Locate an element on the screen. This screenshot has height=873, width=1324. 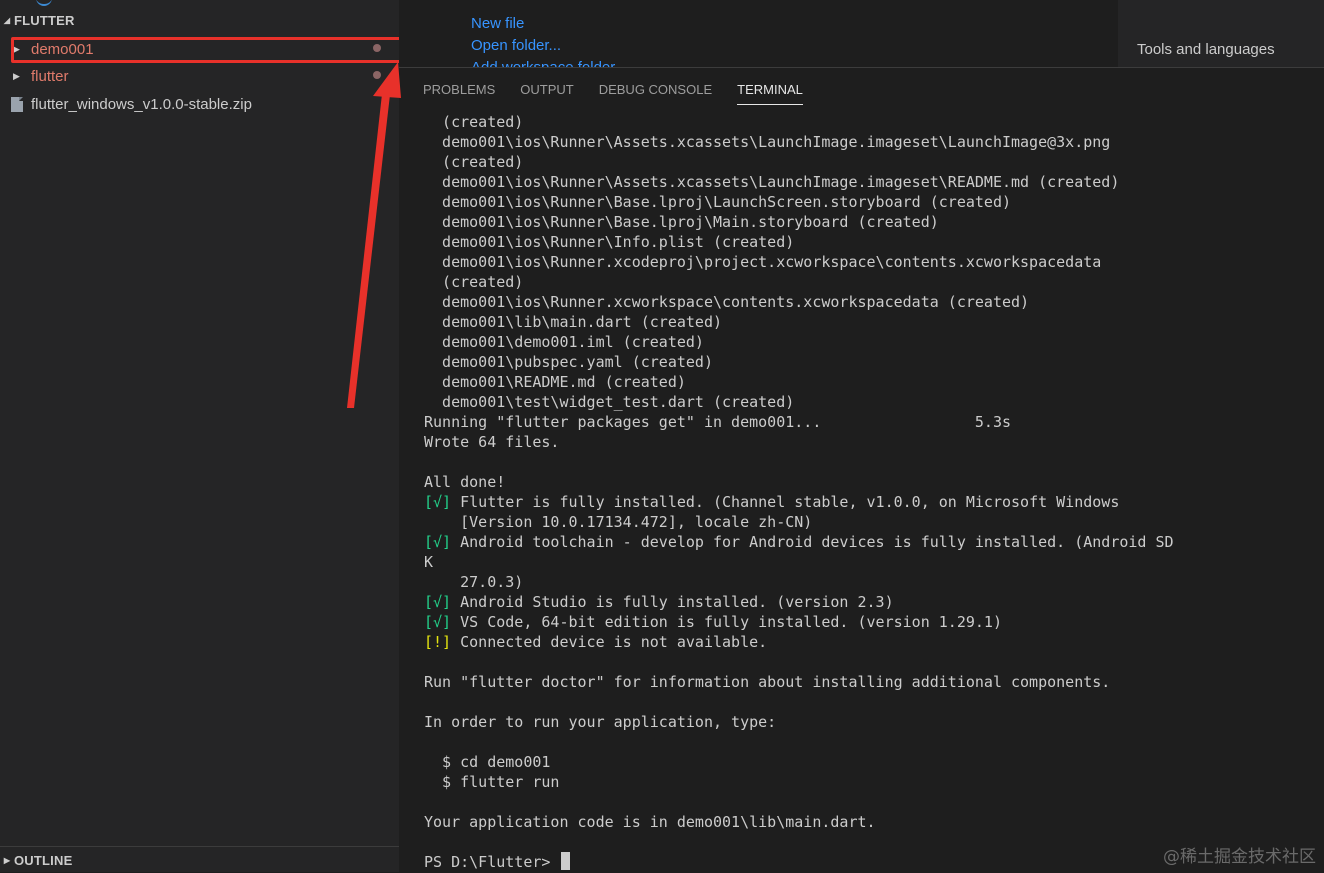
file-icon is located at coordinates (17, 104).